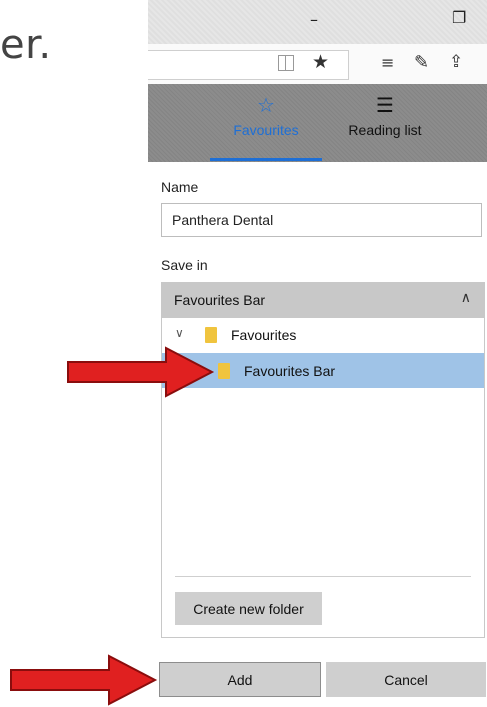 This screenshot has height=707, width=487. What do you see at coordinates (266, 159) in the screenshot?
I see `active-tab-indicator` at bounding box center [266, 159].